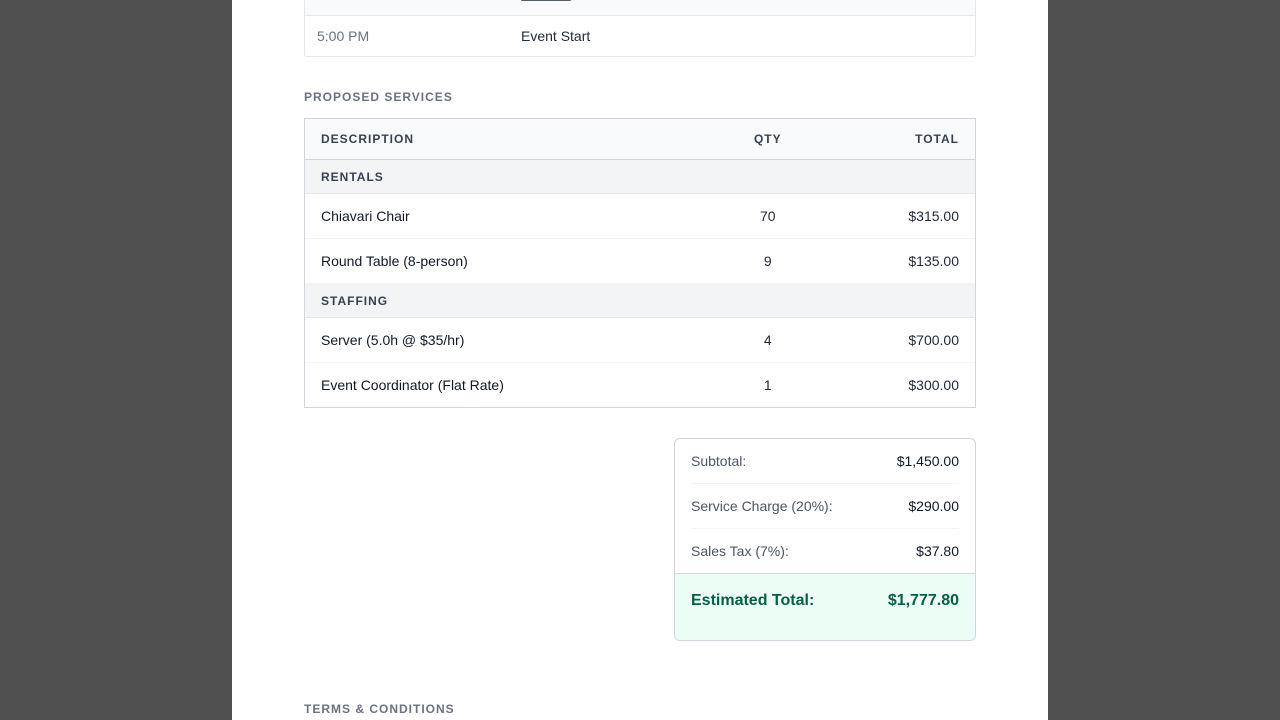  What do you see at coordinates (768, 216) in the screenshot?
I see `item-qty: 70` at bounding box center [768, 216].